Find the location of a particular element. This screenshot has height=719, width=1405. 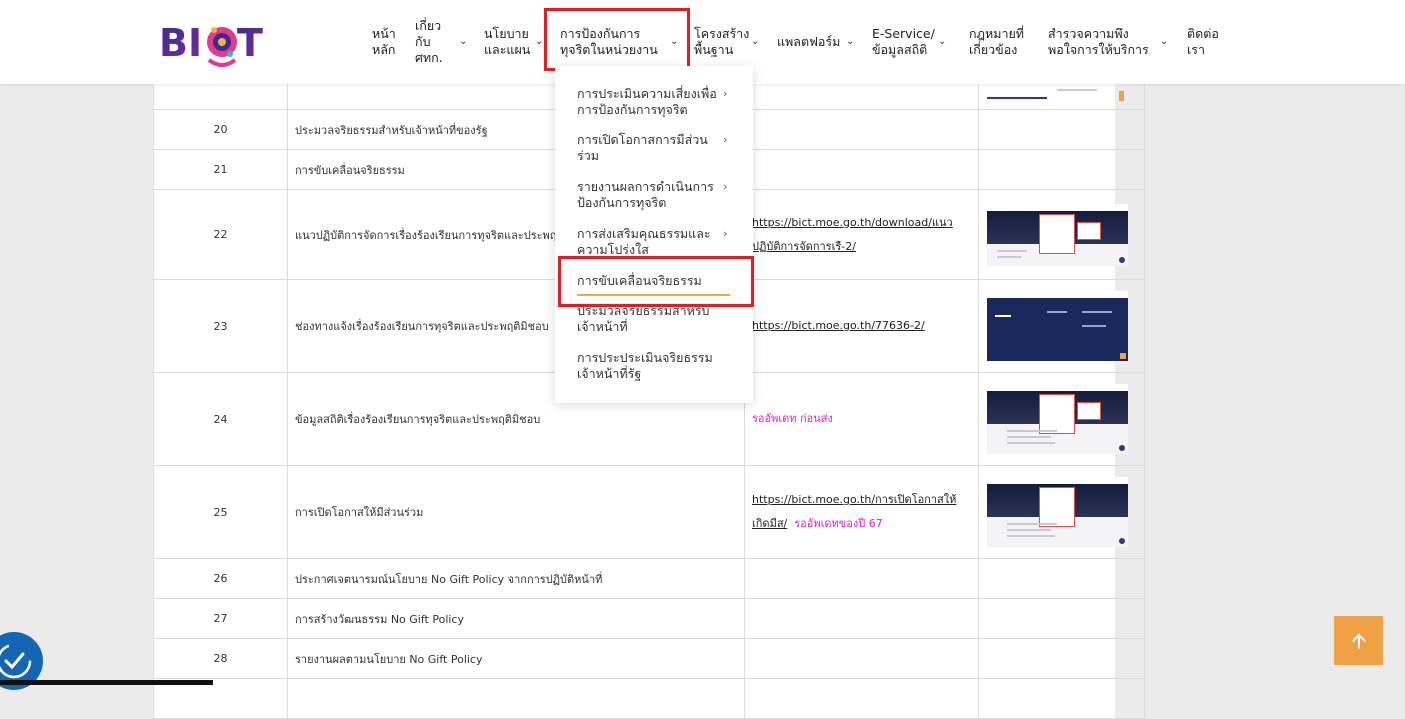

row-number: 24 is located at coordinates (220, 419).